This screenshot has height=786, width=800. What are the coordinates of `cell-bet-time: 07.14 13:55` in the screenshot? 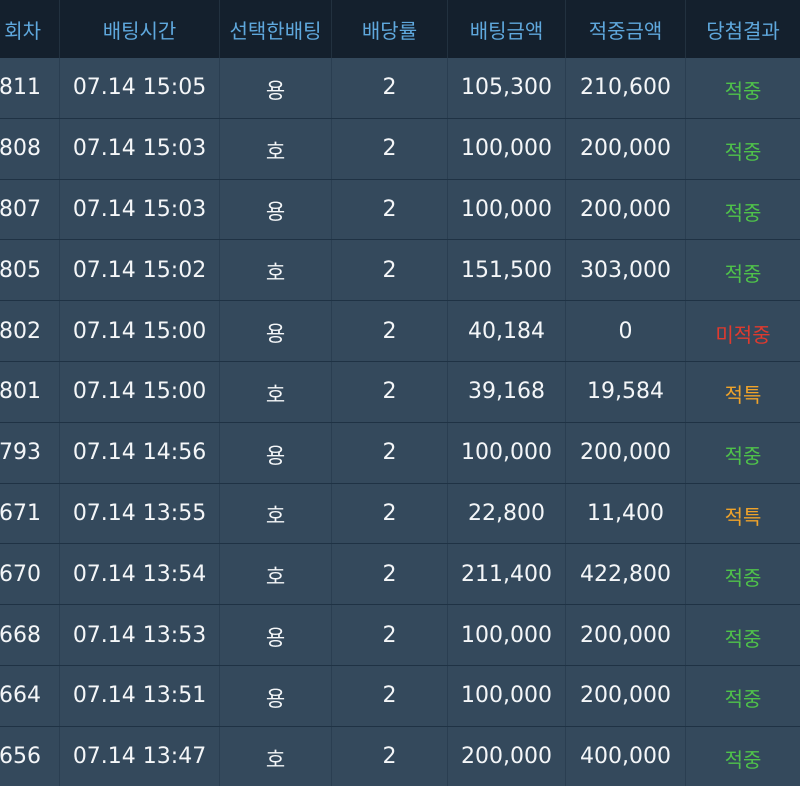 It's located at (140, 513).